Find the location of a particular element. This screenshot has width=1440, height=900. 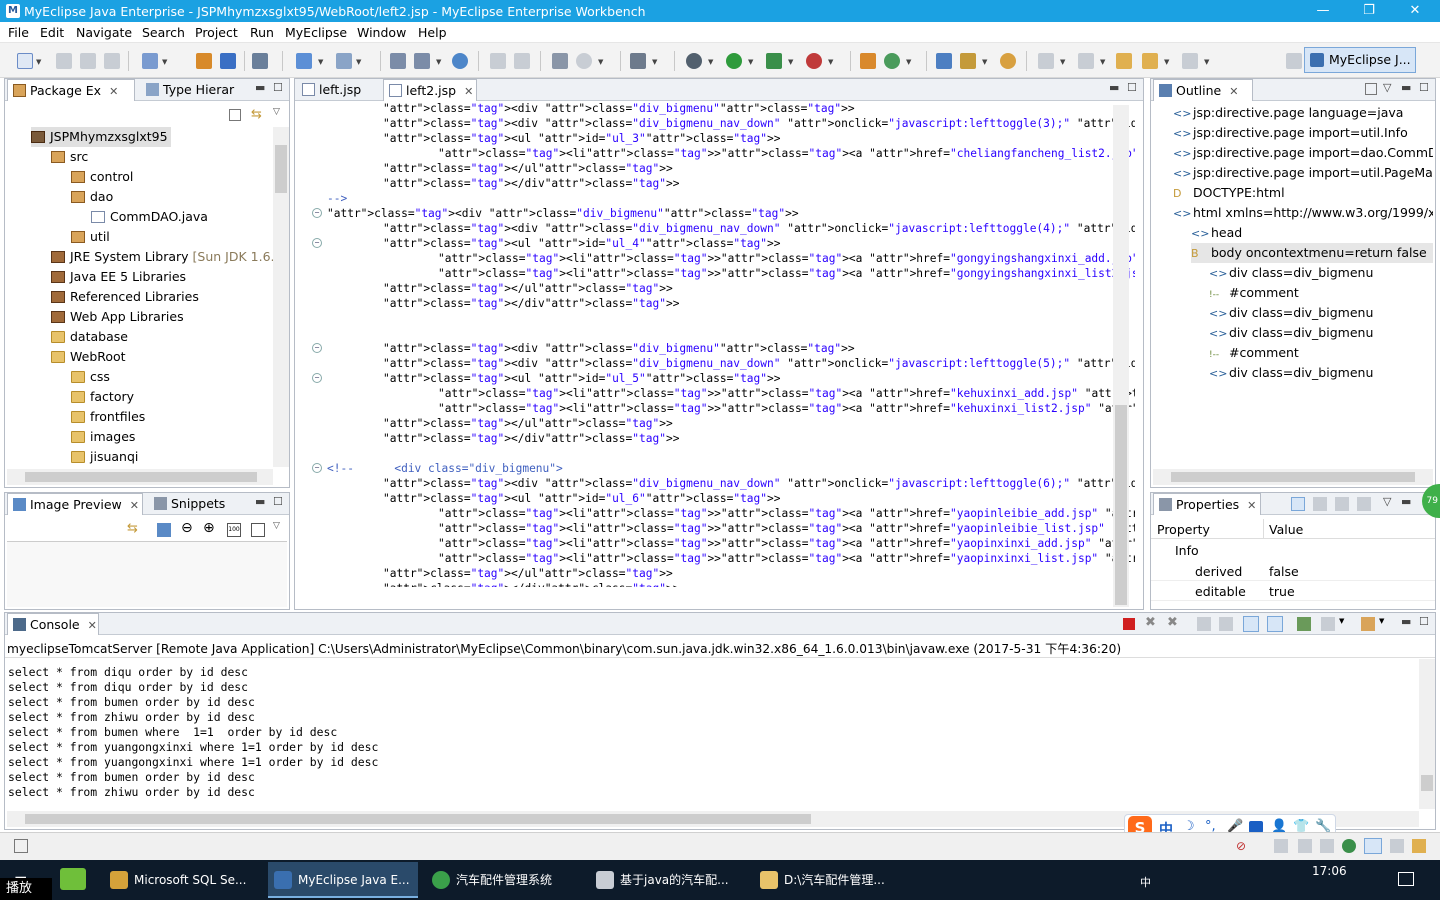

tree-item: Web App Libraries is located at coordinates (117, 317).